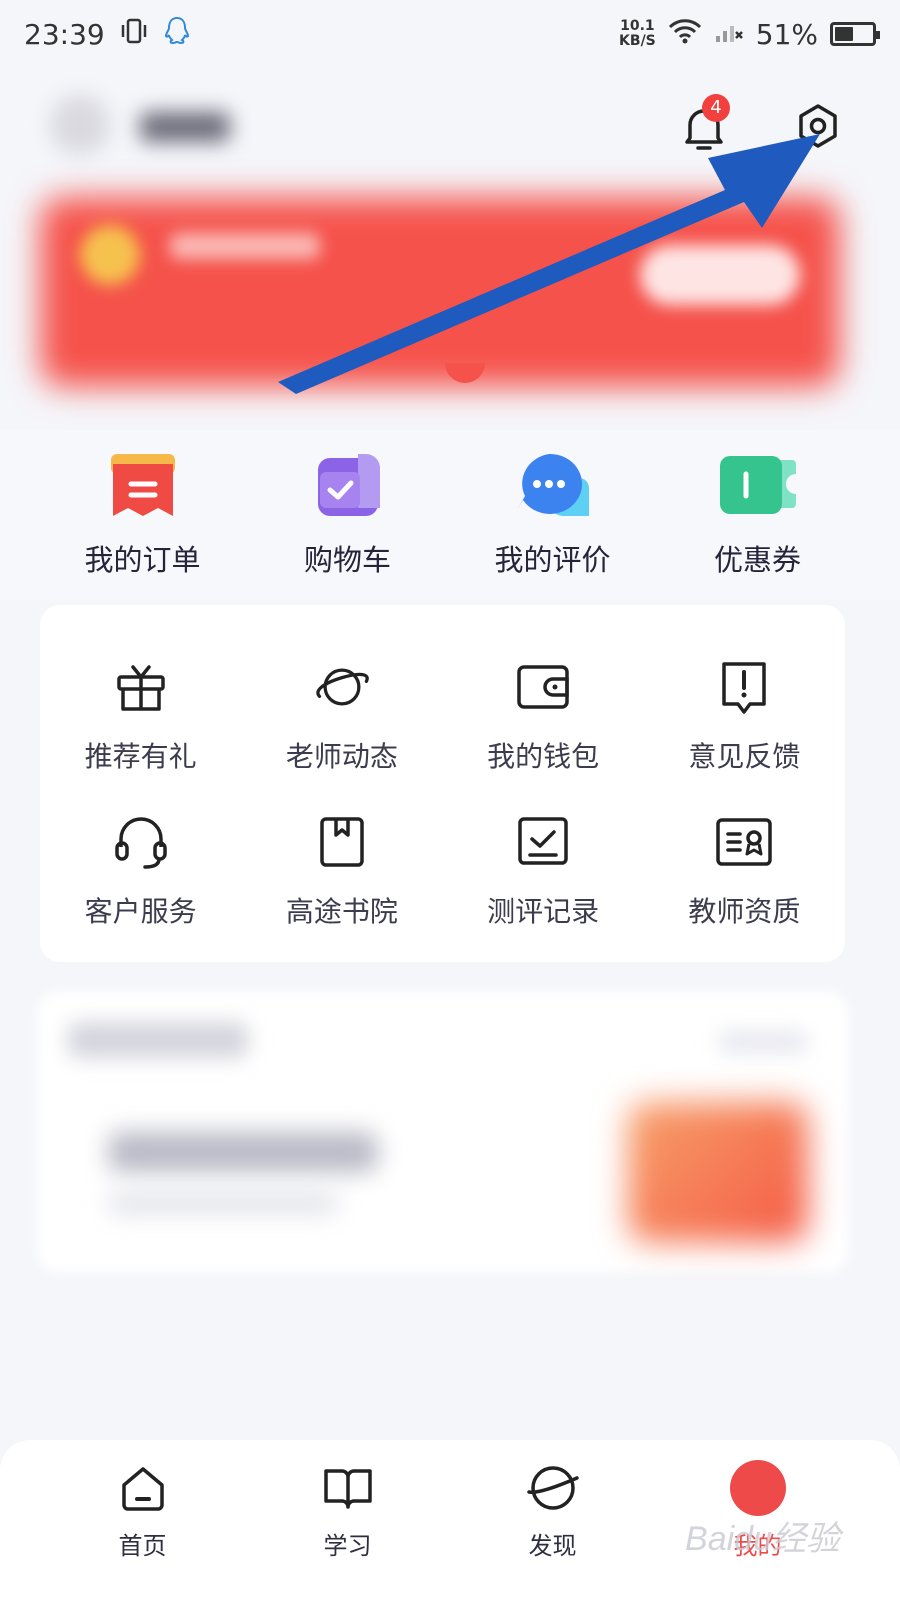 Image resolution: width=900 pixels, height=1600 pixels. What do you see at coordinates (143, 485) in the screenshot?
I see `order-icon` at bounding box center [143, 485].